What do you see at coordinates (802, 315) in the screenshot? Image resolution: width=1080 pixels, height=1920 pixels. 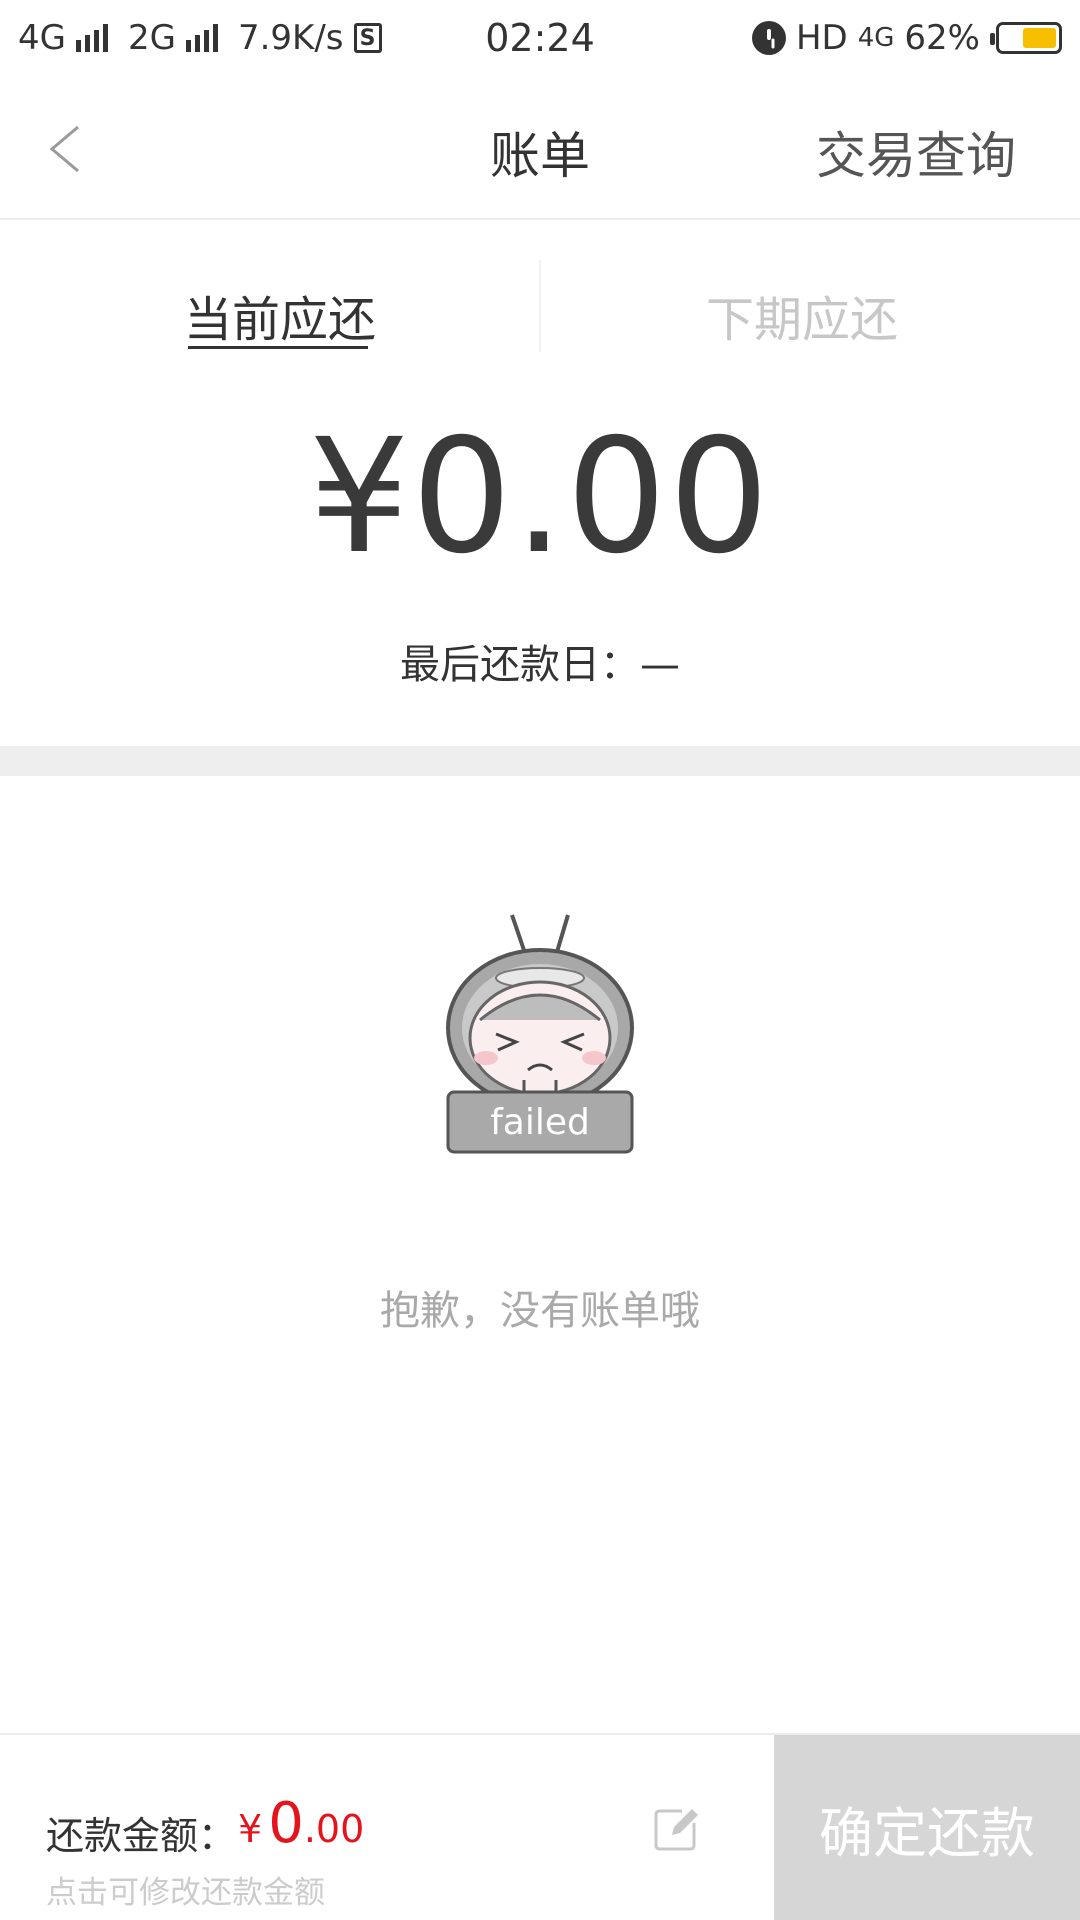 I see `tab-next-due: 下期应还` at bounding box center [802, 315].